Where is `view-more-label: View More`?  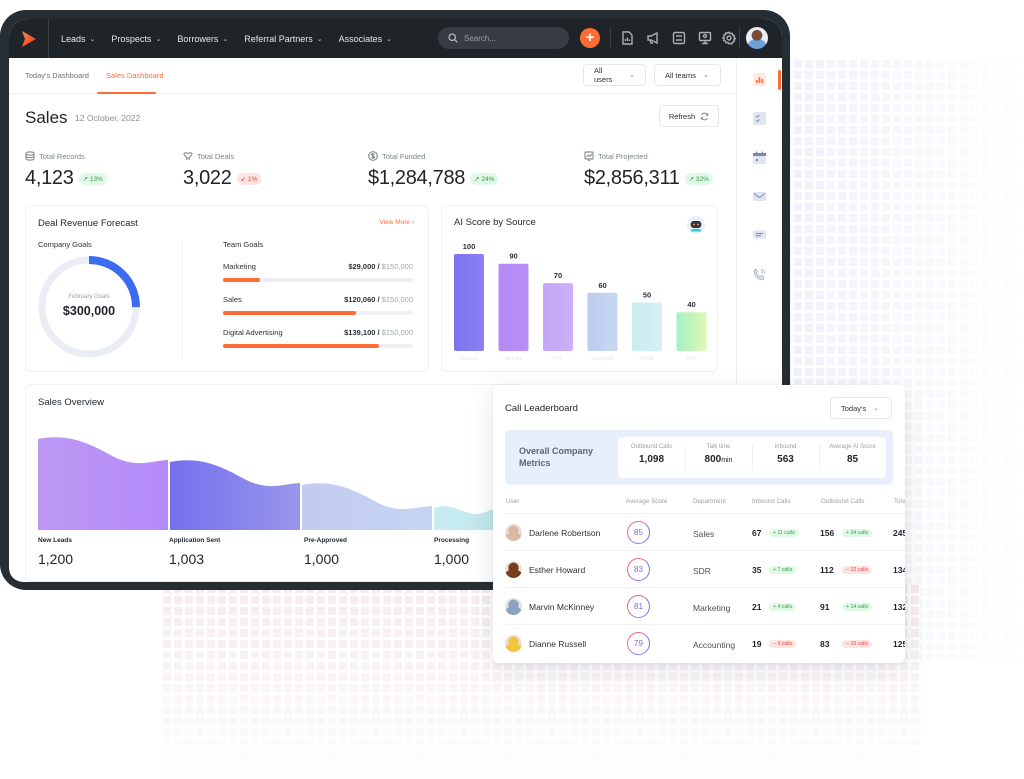
view-more-label: View More is located at coordinates (395, 222).